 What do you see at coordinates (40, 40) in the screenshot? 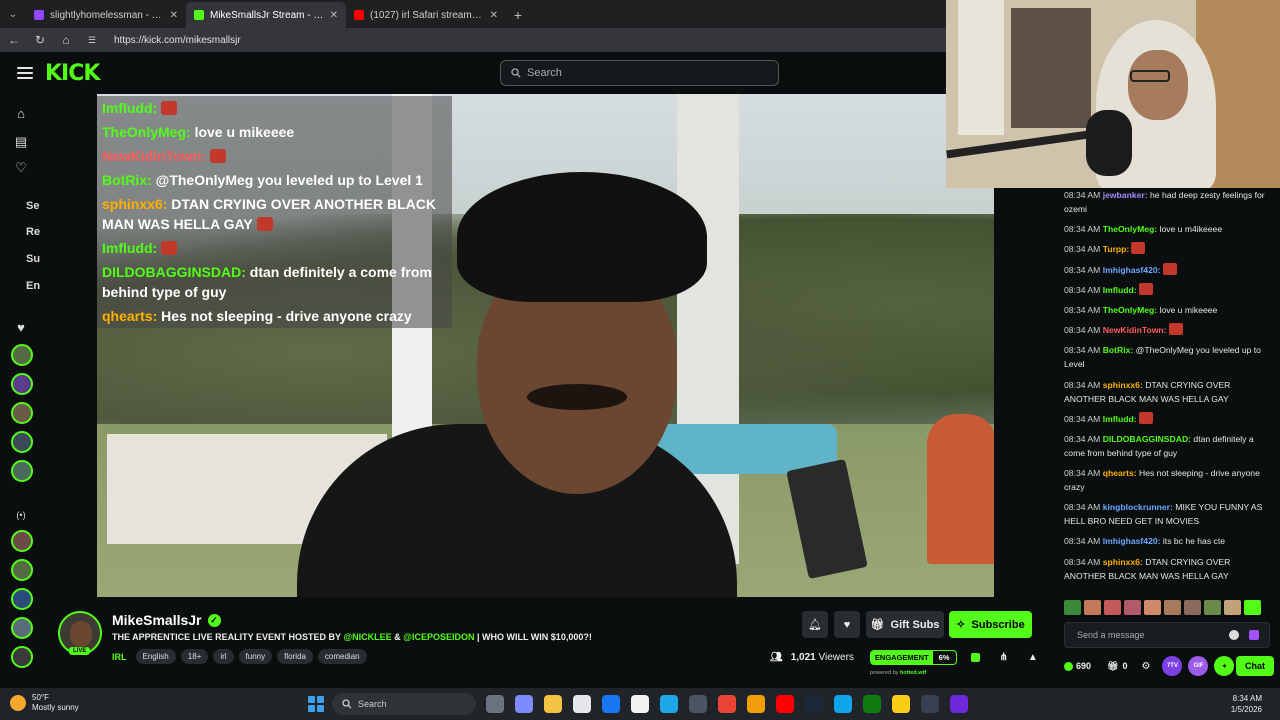
I see `reload-icon: ↻` at bounding box center [40, 40].